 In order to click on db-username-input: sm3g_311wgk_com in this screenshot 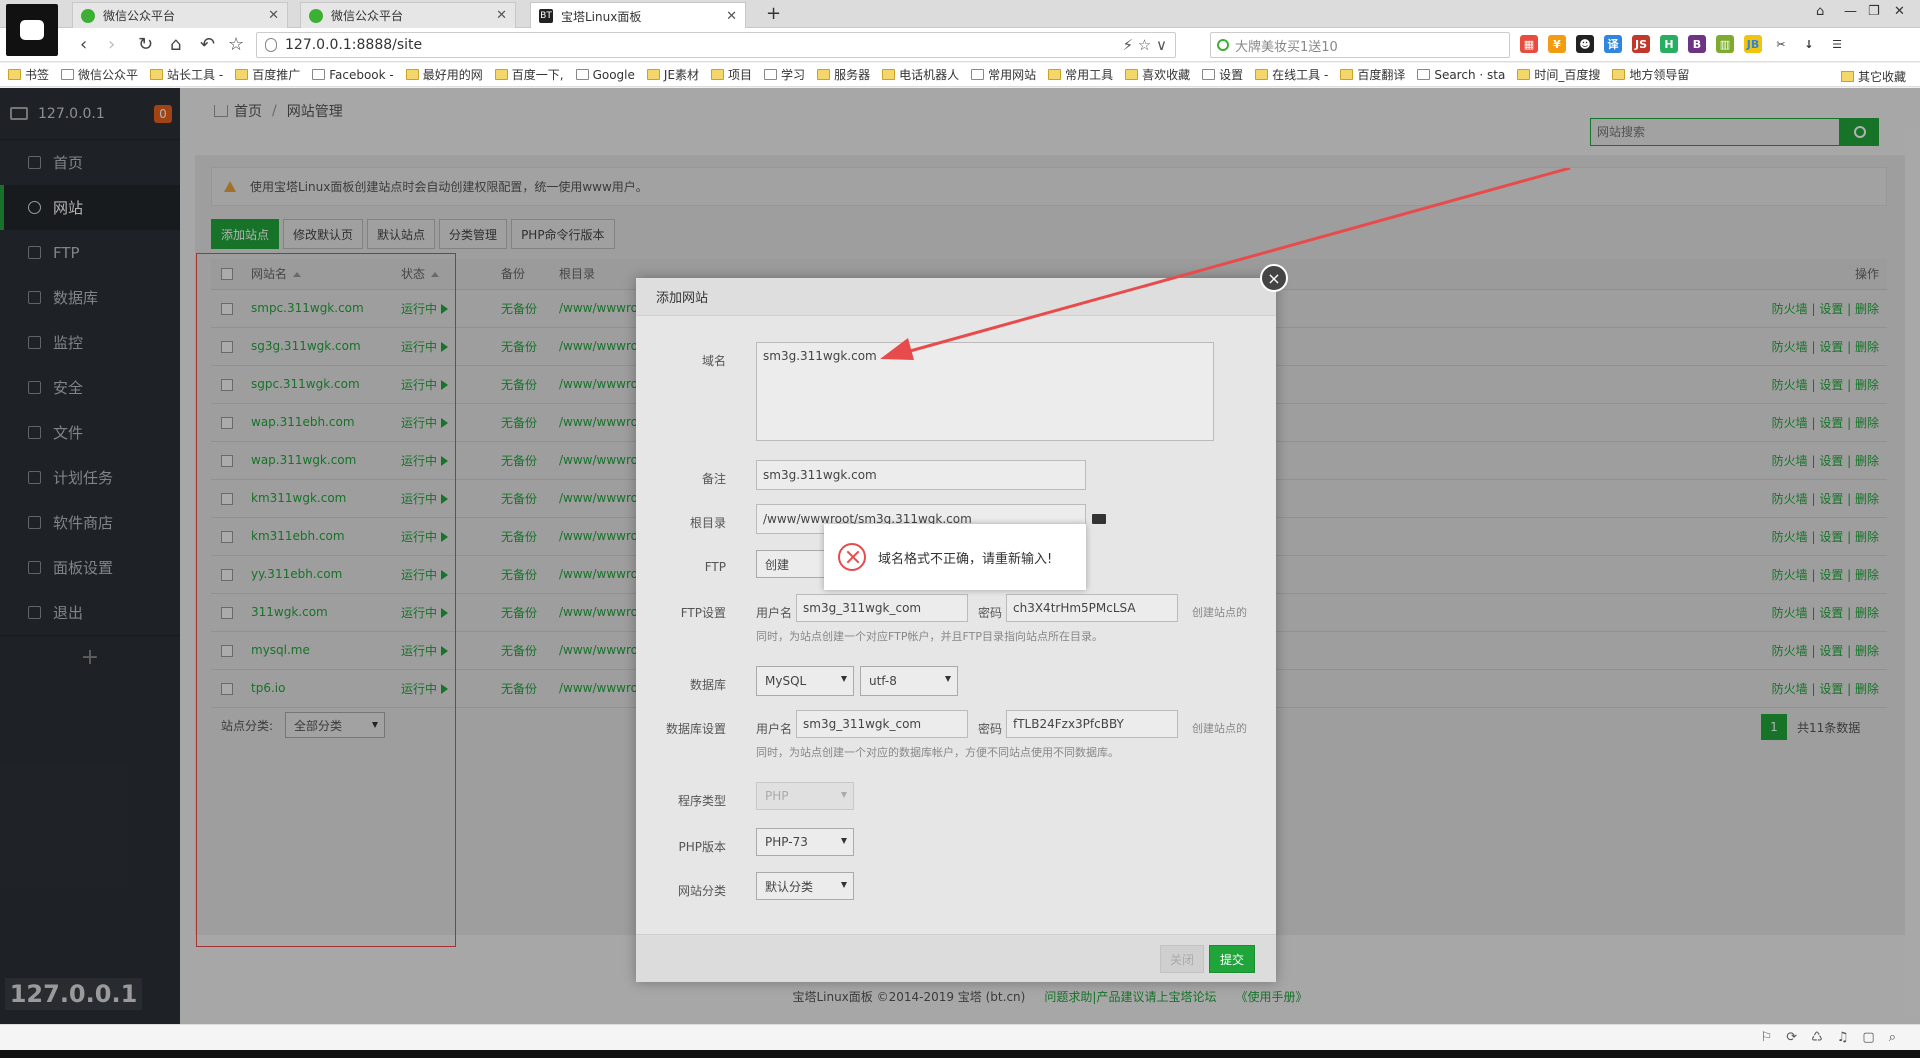, I will do `click(882, 724)`.